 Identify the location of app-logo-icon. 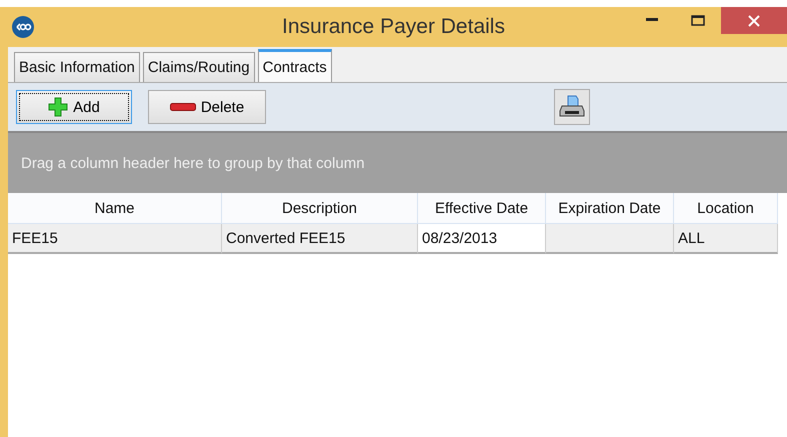
(23, 27).